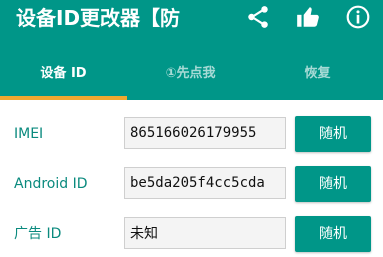 The image size is (383, 257). I want to click on imei-row: IMEI 随机, so click(191, 134).